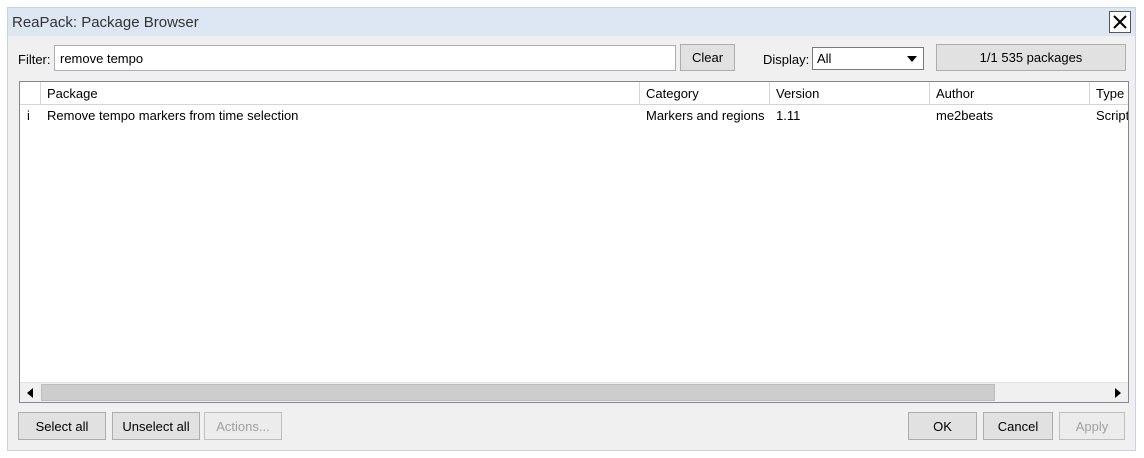 This screenshot has height=458, width=1144. Describe the element at coordinates (705, 93) in the screenshot. I see `column-header-category: Category` at that location.